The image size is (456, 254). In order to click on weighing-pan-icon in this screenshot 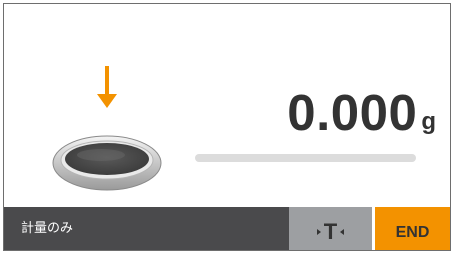, I will do `click(107, 163)`.